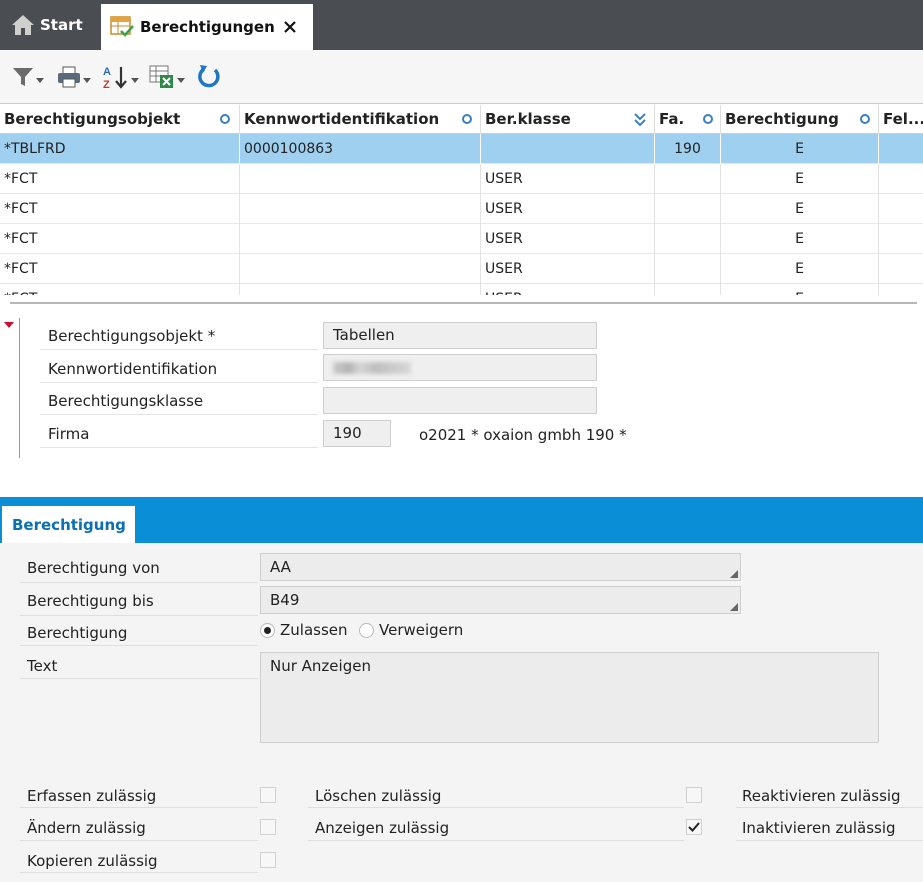  Describe the element at coordinates (694, 827) in the screenshot. I see `anzeigen-checkbox` at that location.